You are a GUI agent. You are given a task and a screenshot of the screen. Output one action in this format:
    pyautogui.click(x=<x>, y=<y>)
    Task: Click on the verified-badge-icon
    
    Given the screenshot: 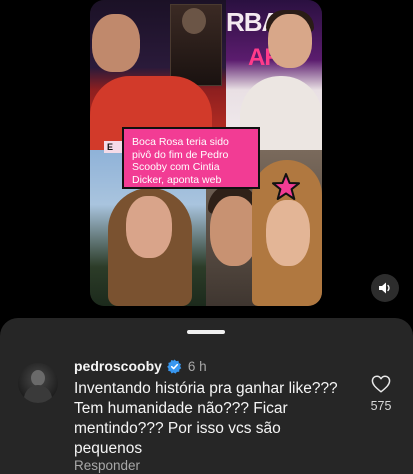 What is the action you would take?
    pyautogui.click(x=174, y=366)
    